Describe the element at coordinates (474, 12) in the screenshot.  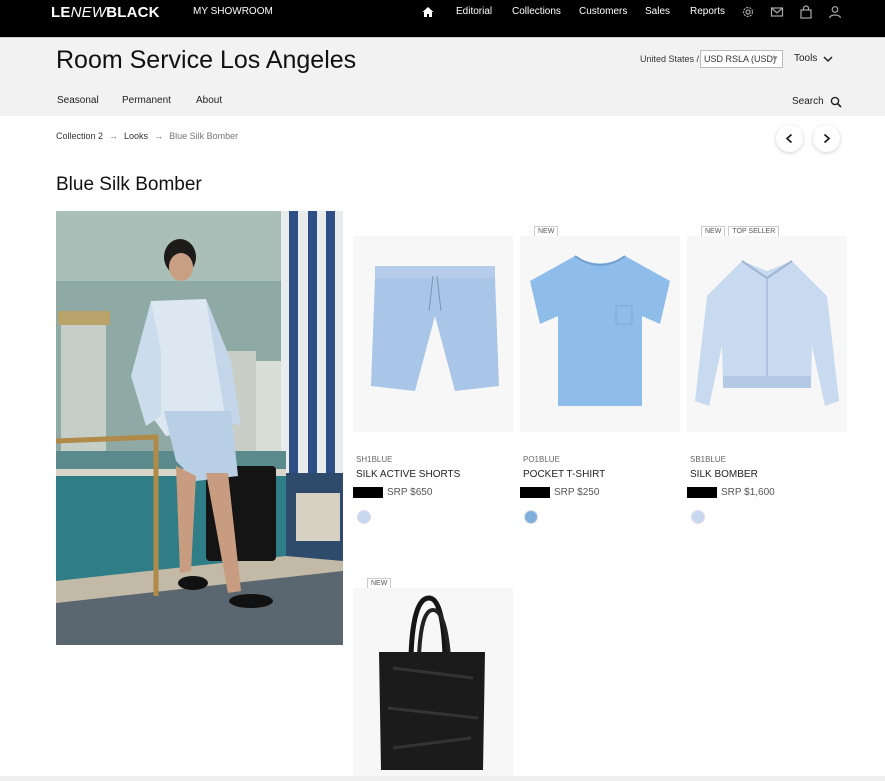
I see `nav-editorial: Editorial` at that location.